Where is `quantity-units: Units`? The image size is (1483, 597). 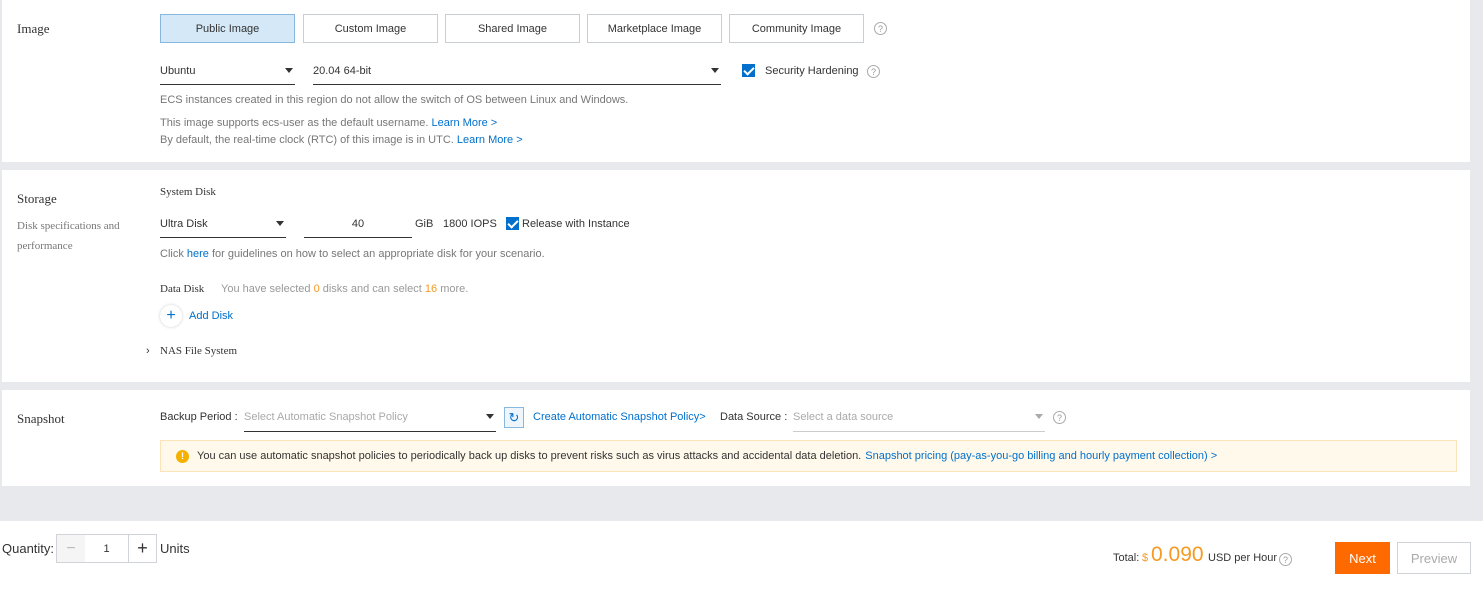
quantity-units: Units is located at coordinates (175, 548).